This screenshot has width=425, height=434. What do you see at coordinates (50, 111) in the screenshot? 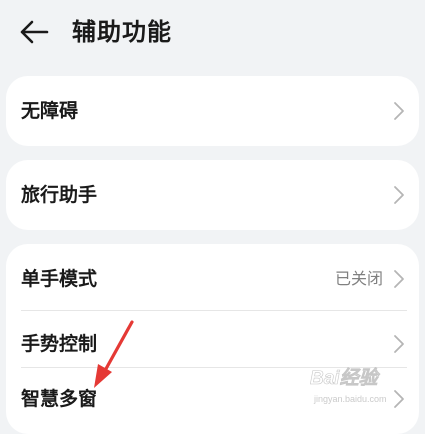
I see `item-label: 无障碍` at bounding box center [50, 111].